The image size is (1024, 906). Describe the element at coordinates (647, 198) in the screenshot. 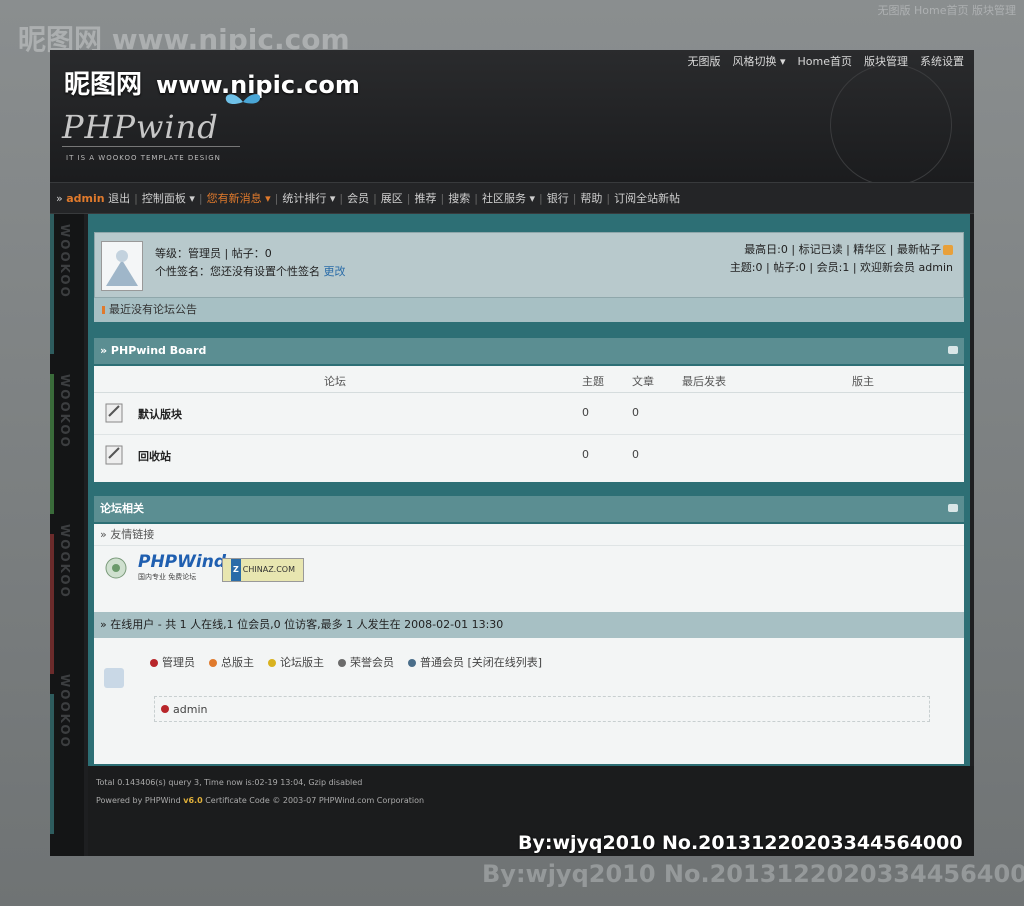

I see `nav-subscribe: 订阅全站新帖` at that location.